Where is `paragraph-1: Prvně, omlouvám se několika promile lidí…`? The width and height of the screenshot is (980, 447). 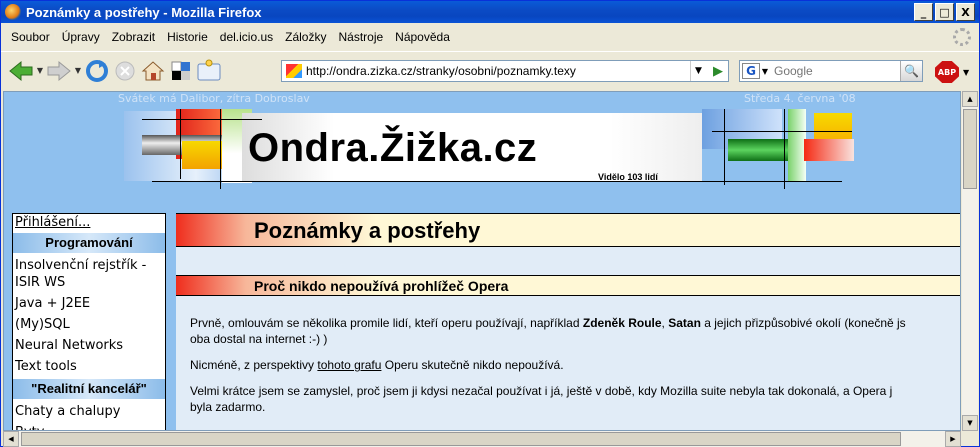
paragraph-1: Prvně, omlouvám se několika promile lidí… is located at coordinates (575, 331).